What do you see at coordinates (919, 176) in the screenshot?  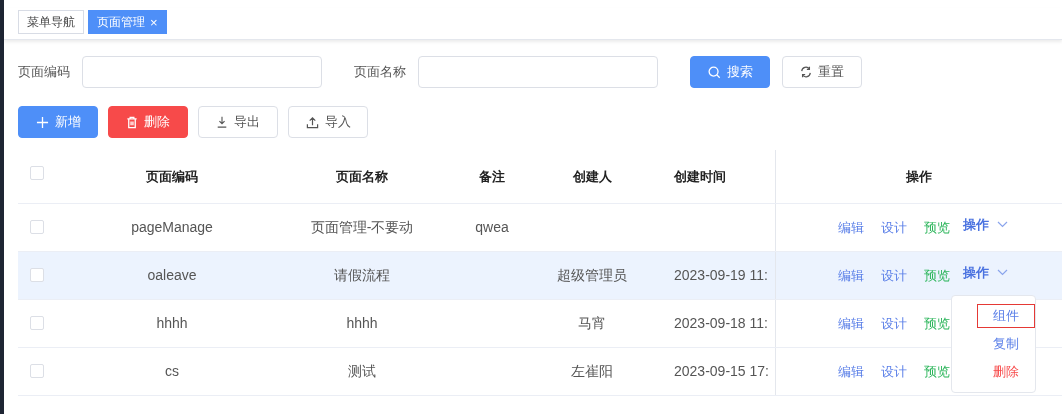 I see `column-header: 操作` at bounding box center [919, 176].